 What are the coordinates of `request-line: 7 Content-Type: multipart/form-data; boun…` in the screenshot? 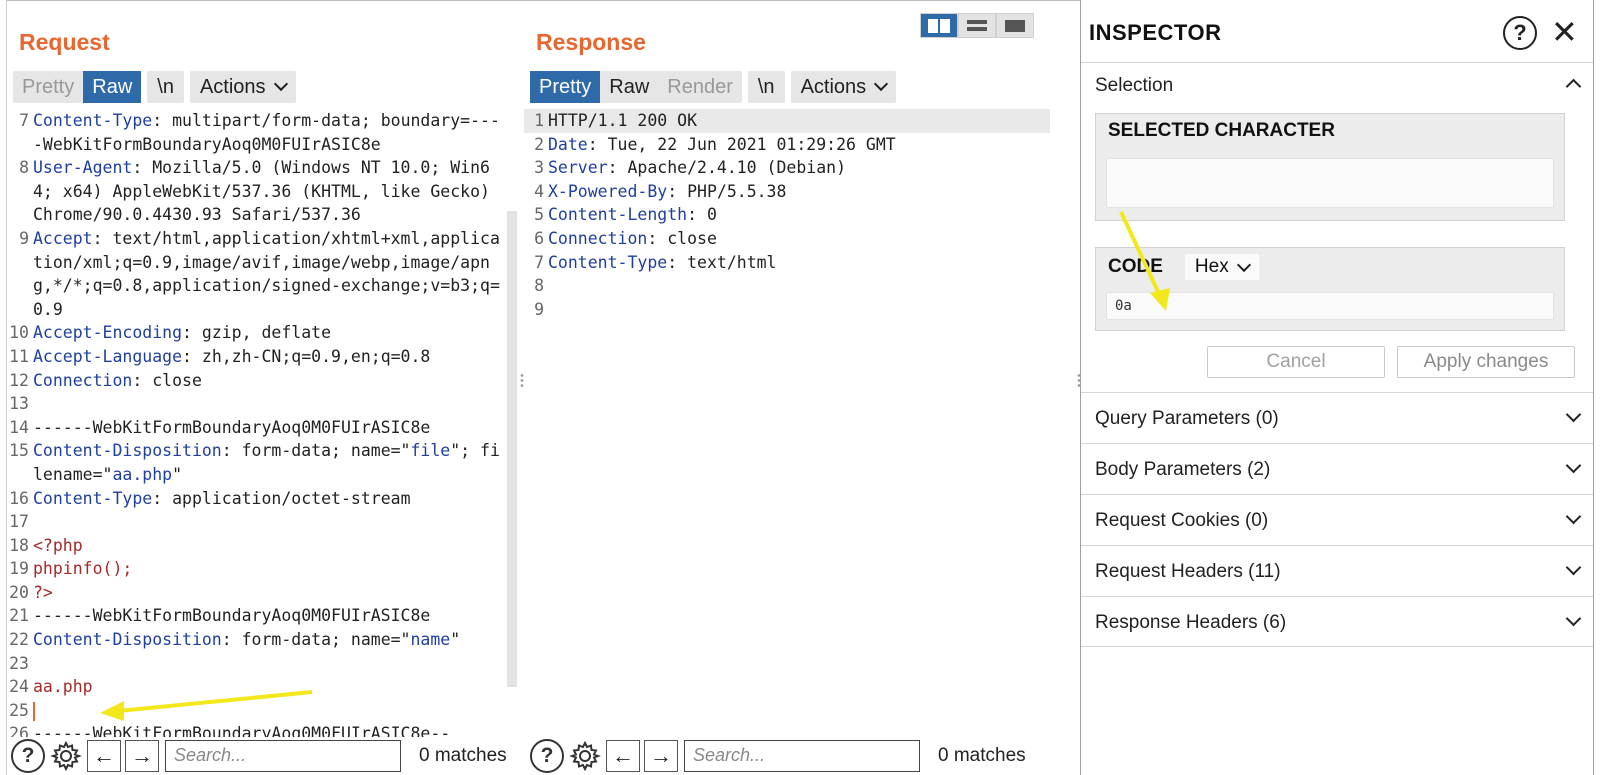 It's located at (259, 132).